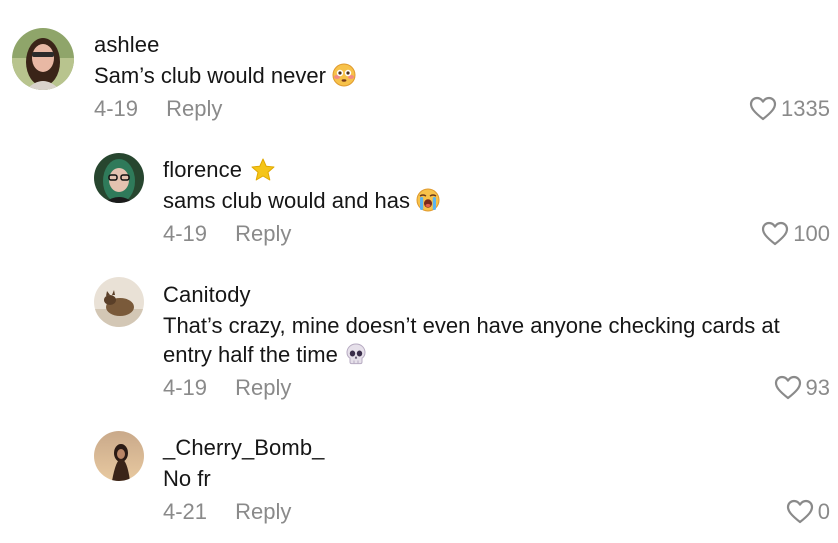 This screenshot has height=543, width=838. What do you see at coordinates (823, 511) in the screenshot?
I see `like-count: 0` at bounding box center [823, 511].